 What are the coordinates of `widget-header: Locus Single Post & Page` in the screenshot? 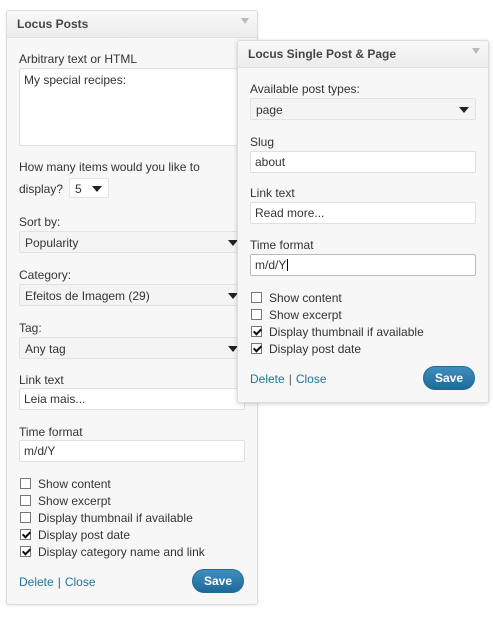 It's located at (363, 54).